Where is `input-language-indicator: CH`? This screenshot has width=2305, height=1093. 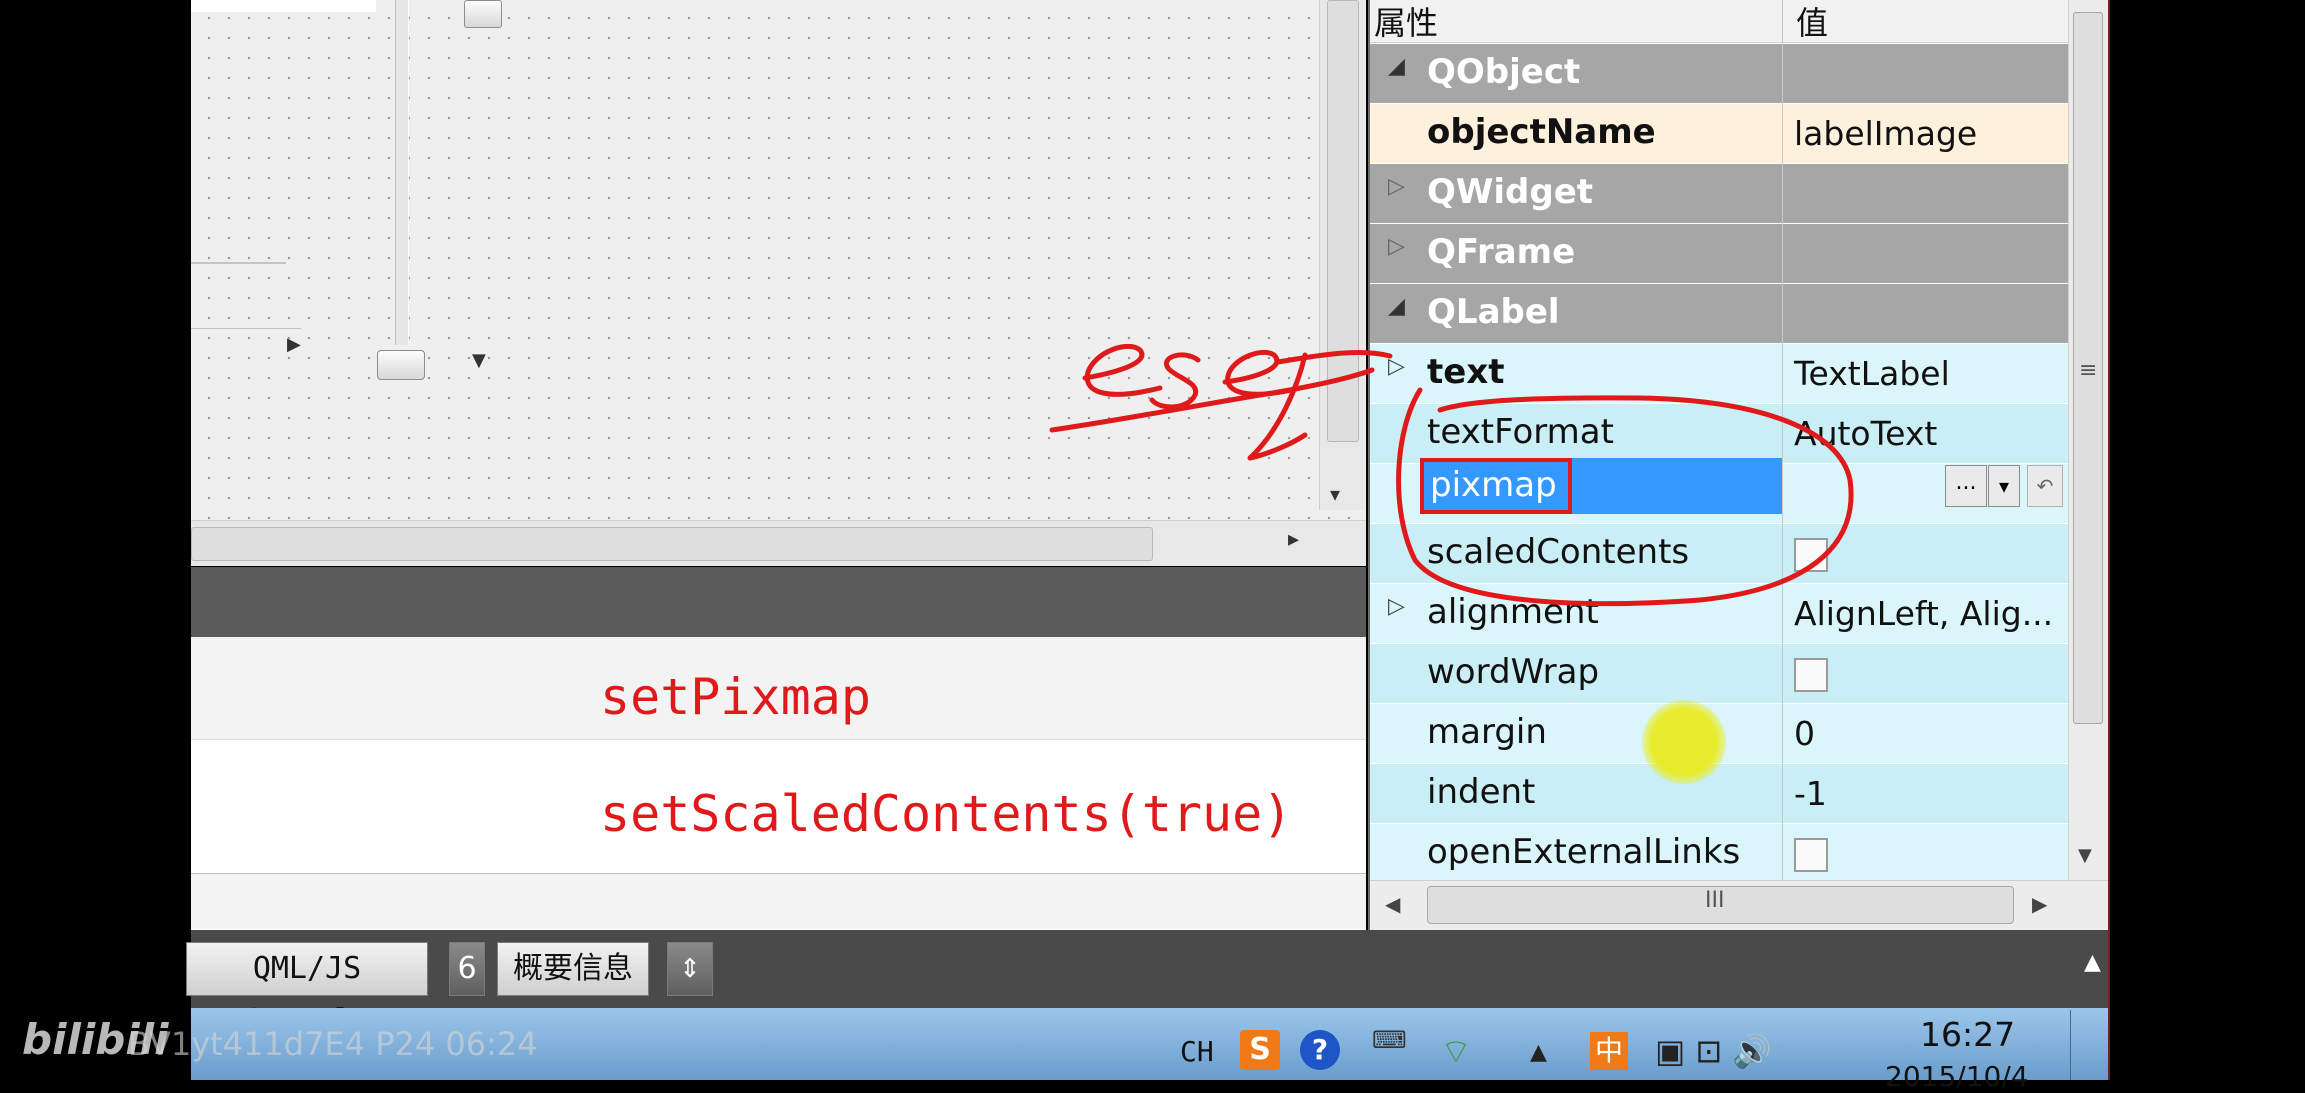
input-language-indicator: CH is located at coordinates (1197, 1051).